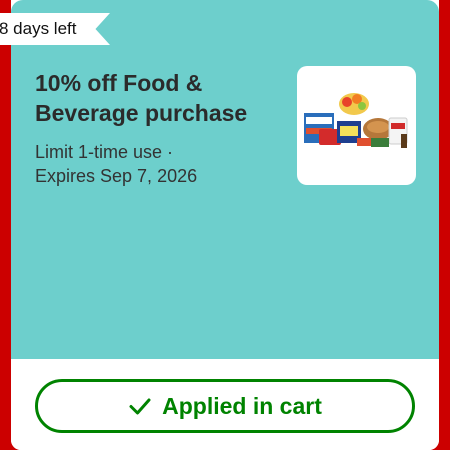  What do you see at coordinates (356, 120) in the screenshot?
I see `food-products-illustration` at bounding box center [356, 120].